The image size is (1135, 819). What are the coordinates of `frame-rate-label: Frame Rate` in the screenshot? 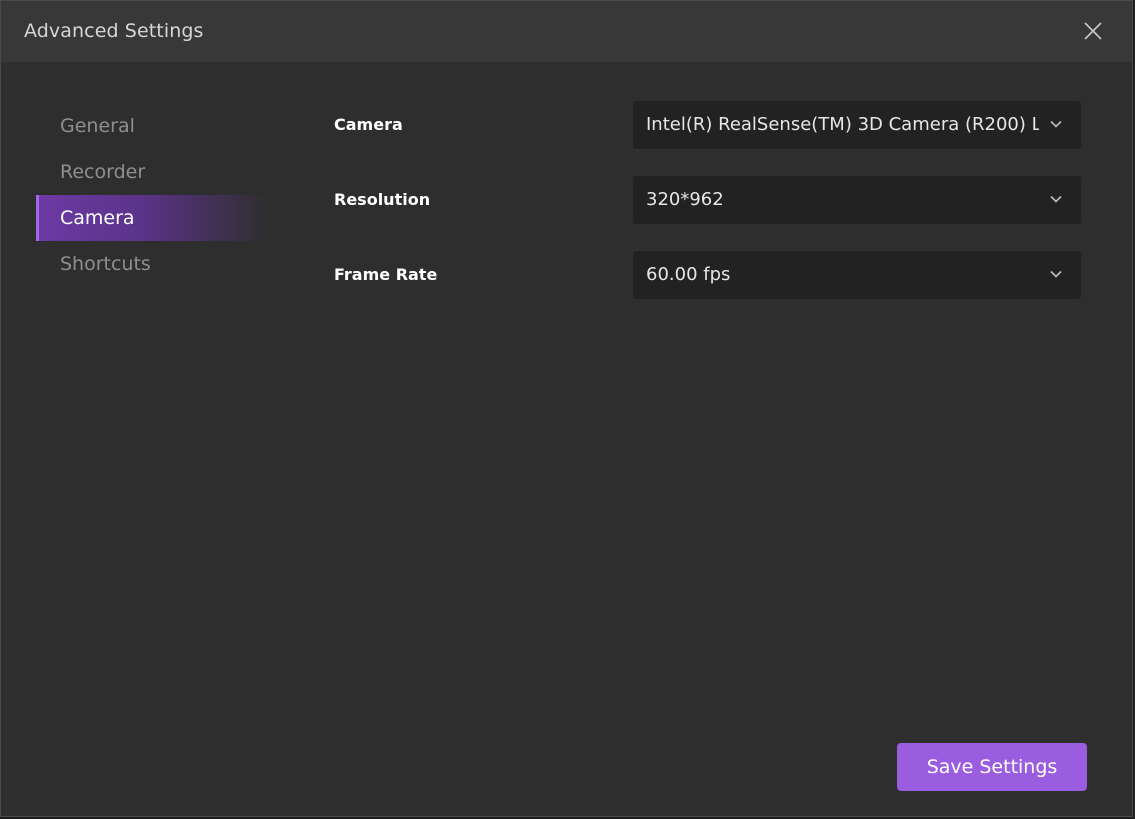 It's located at (386, 274).